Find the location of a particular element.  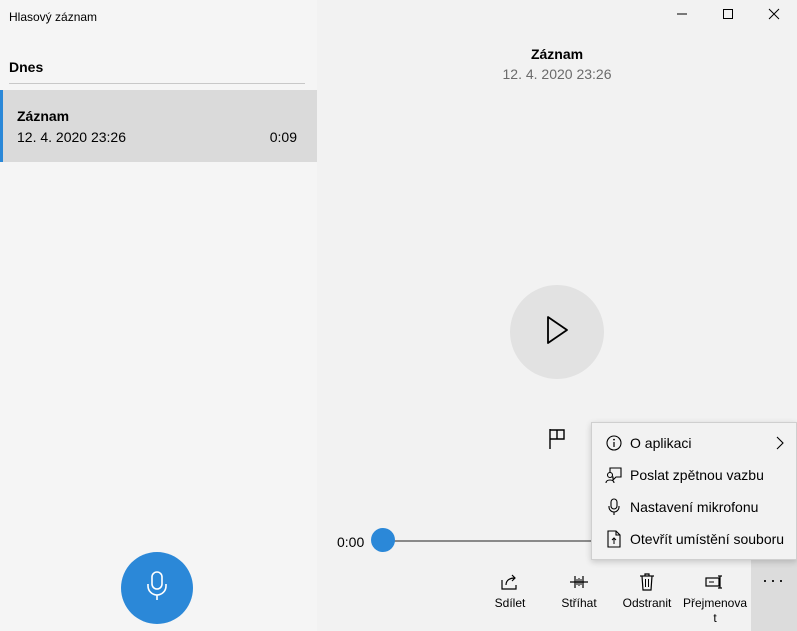

recording-item-date: 12. 4. 2020 23:26 is located at coordinates (71, 137).